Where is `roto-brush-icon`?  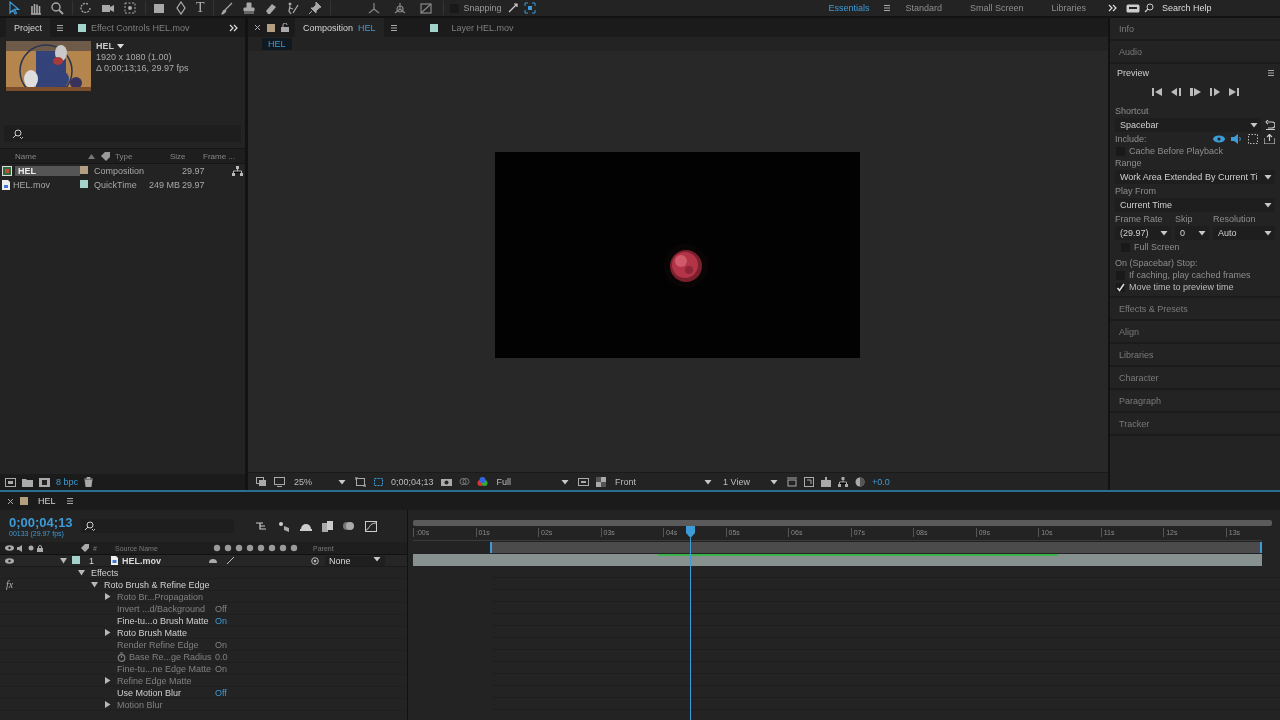
roto-brush-icon is located at coordinates (292, 8).